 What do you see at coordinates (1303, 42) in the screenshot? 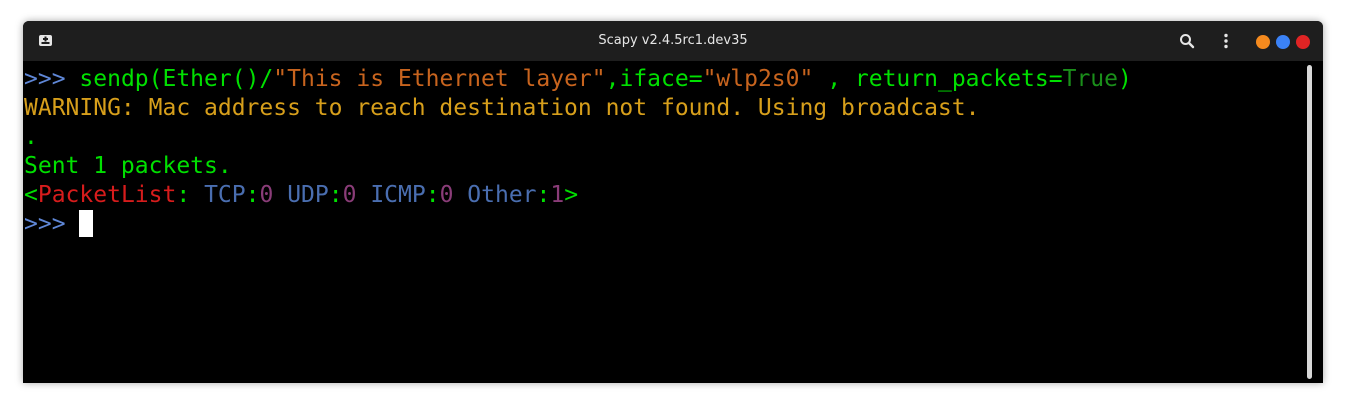
I see `close-button` at bounding box center [1303, 42].